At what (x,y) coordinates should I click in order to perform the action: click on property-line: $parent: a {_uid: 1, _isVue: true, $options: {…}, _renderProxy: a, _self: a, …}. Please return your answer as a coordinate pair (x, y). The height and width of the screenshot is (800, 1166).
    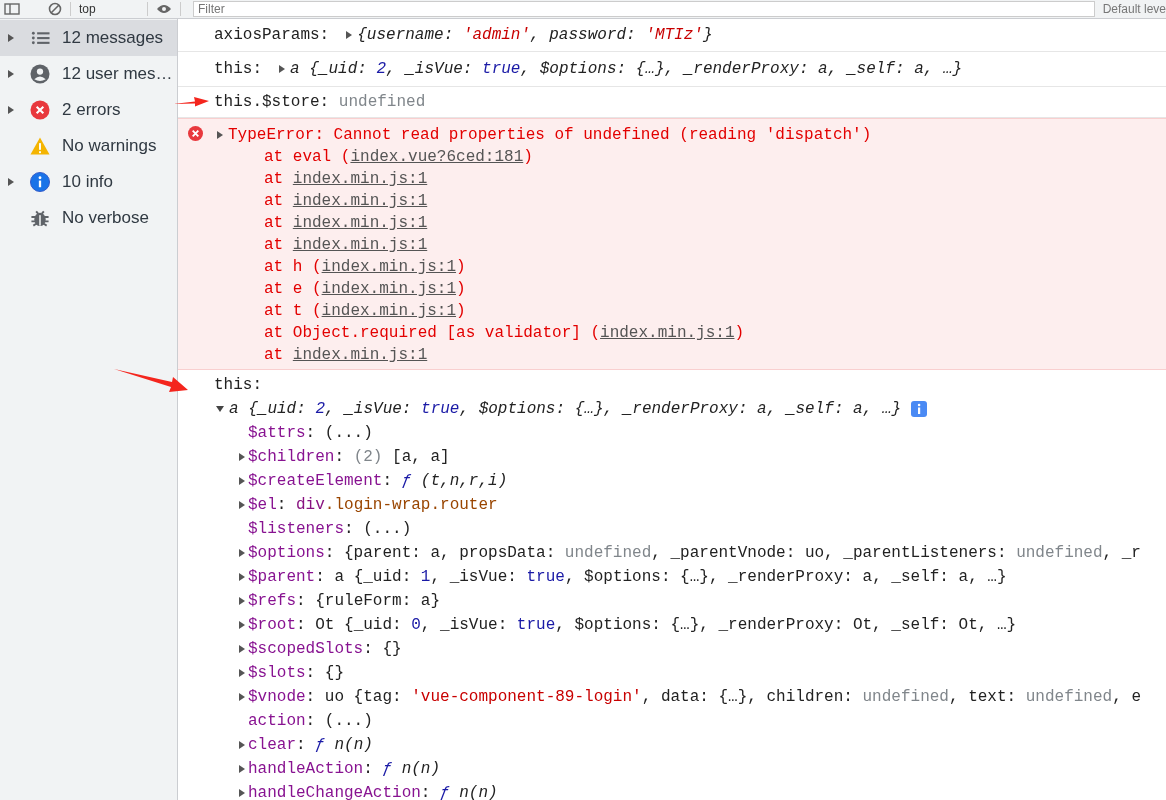
    Looking at the image, I should click on (627, 577).